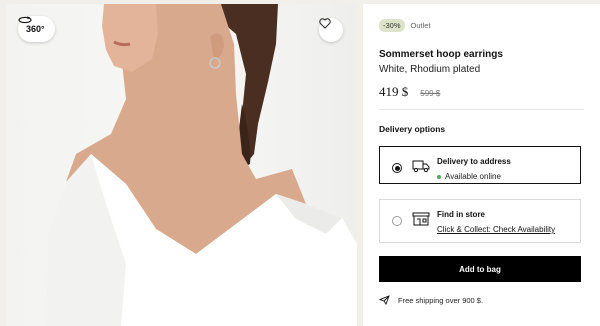  I want to click on truck-icon, so click(421, 166).